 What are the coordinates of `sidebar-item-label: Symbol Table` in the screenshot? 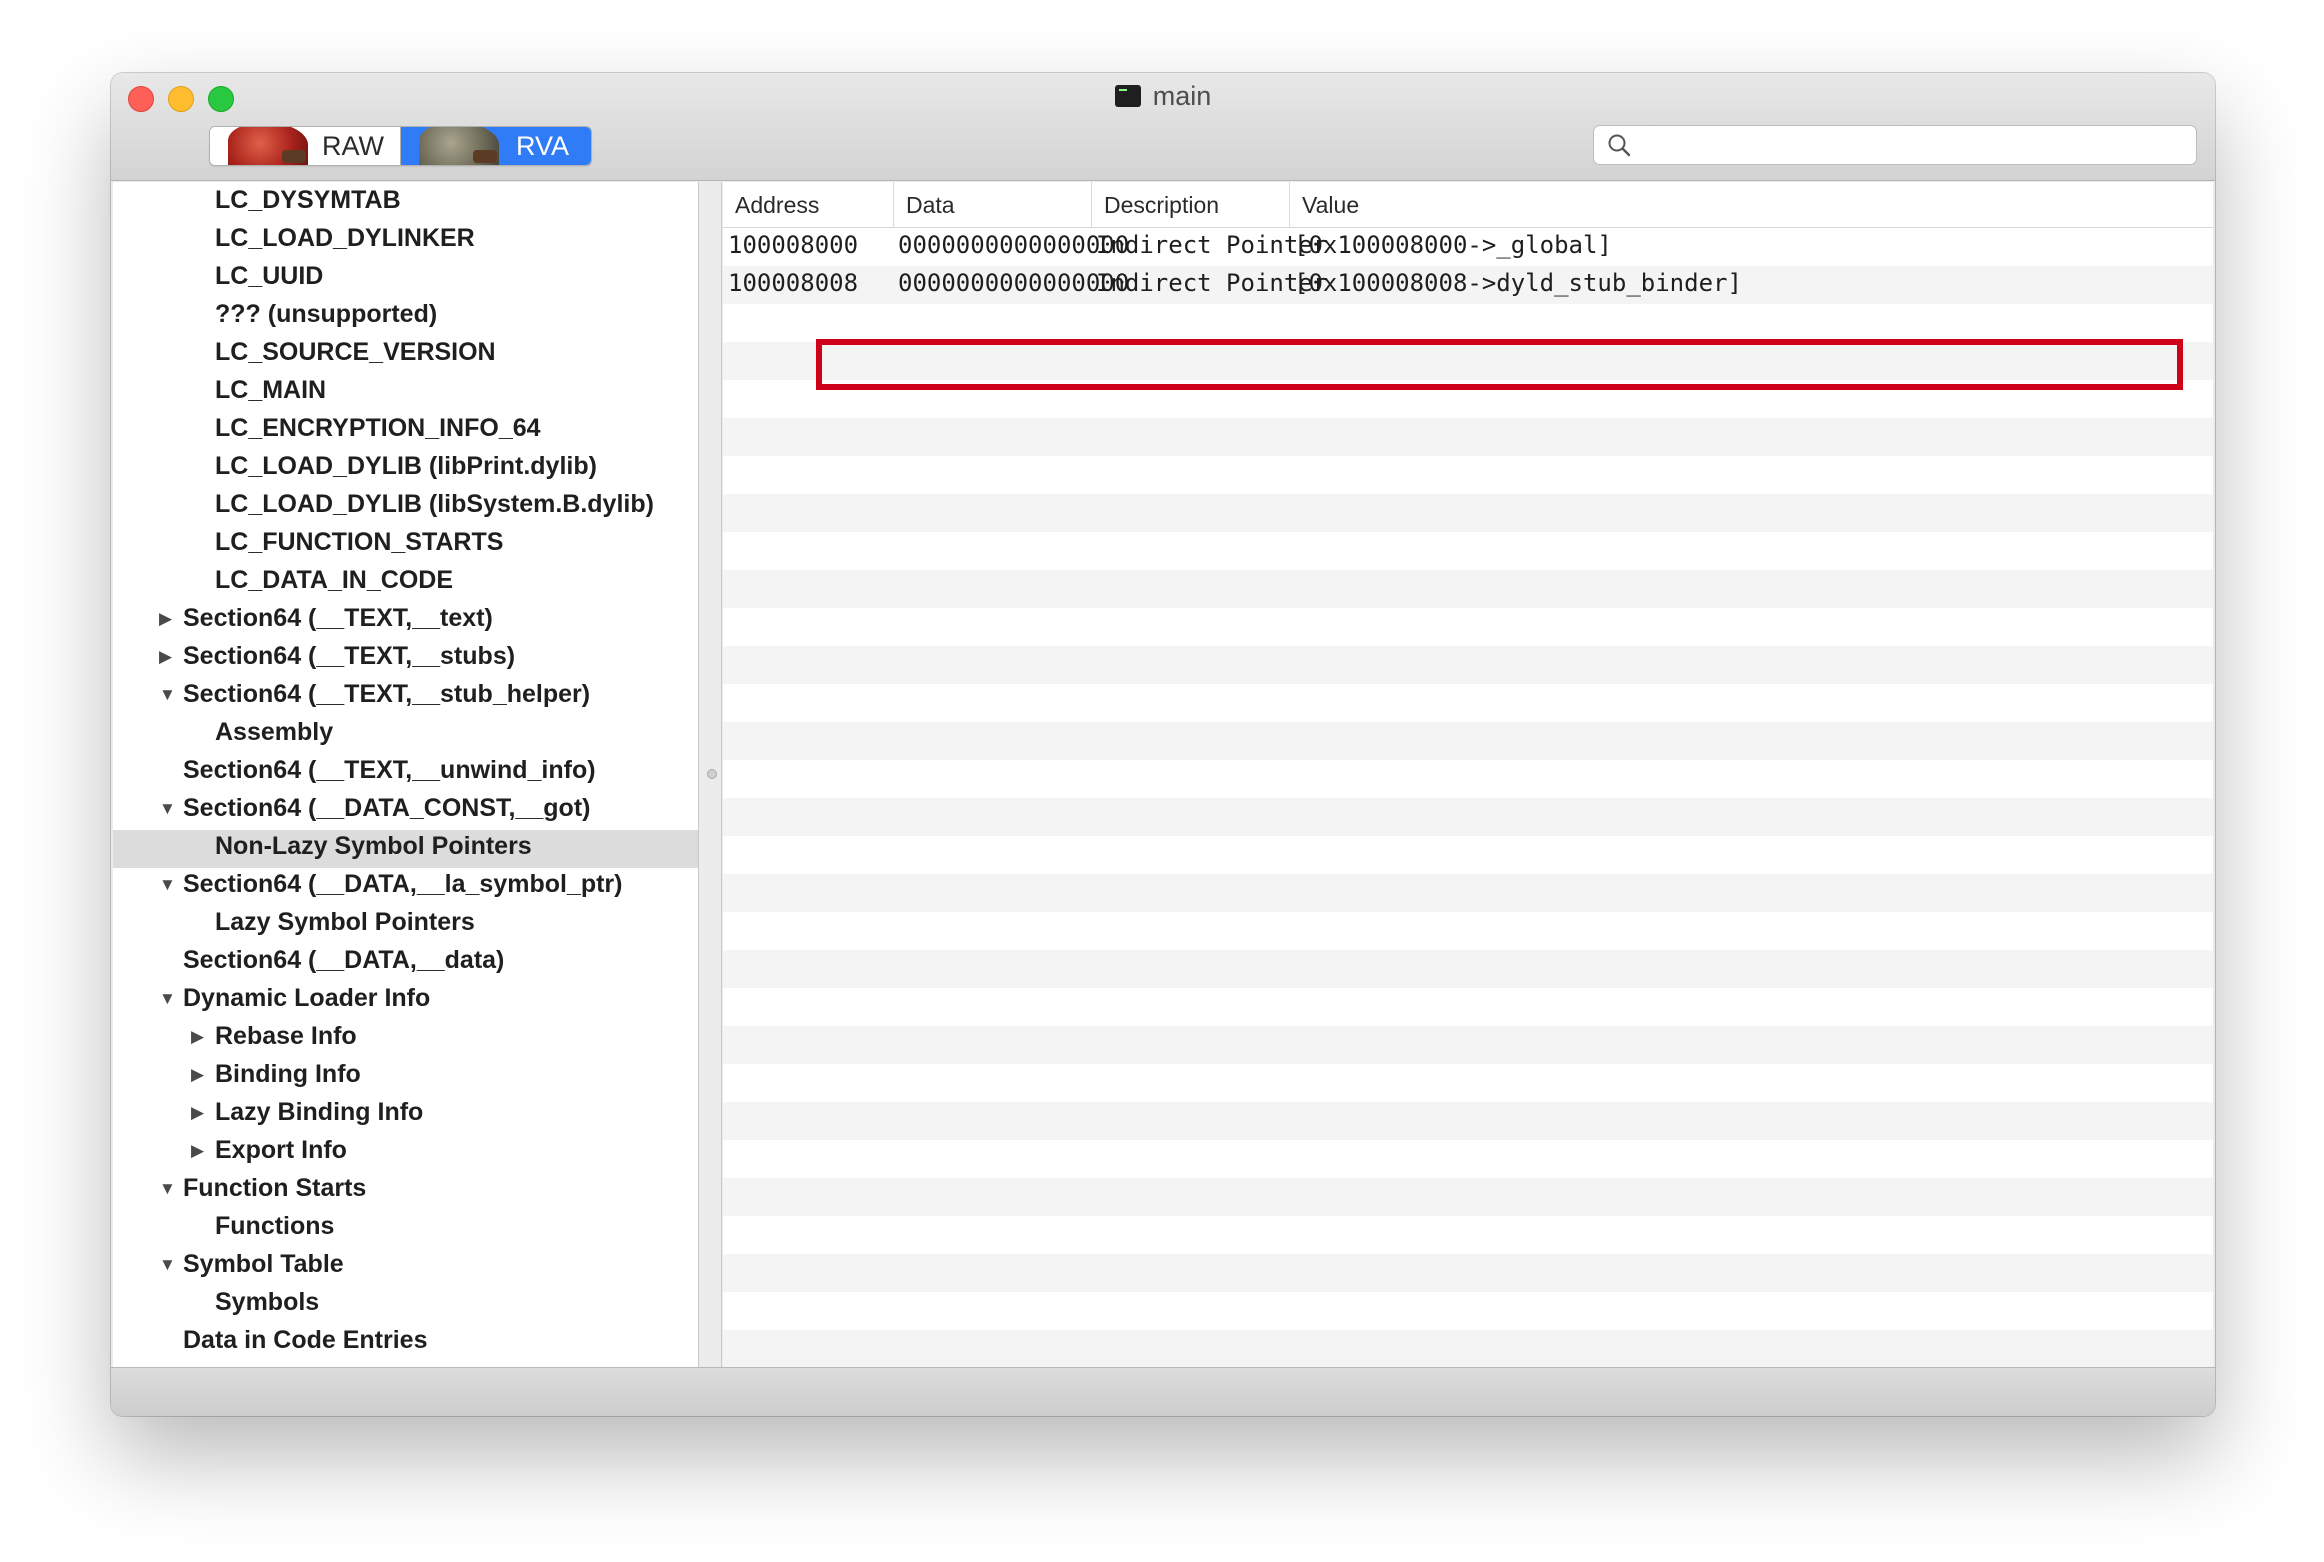 It's located at (263, 1264).